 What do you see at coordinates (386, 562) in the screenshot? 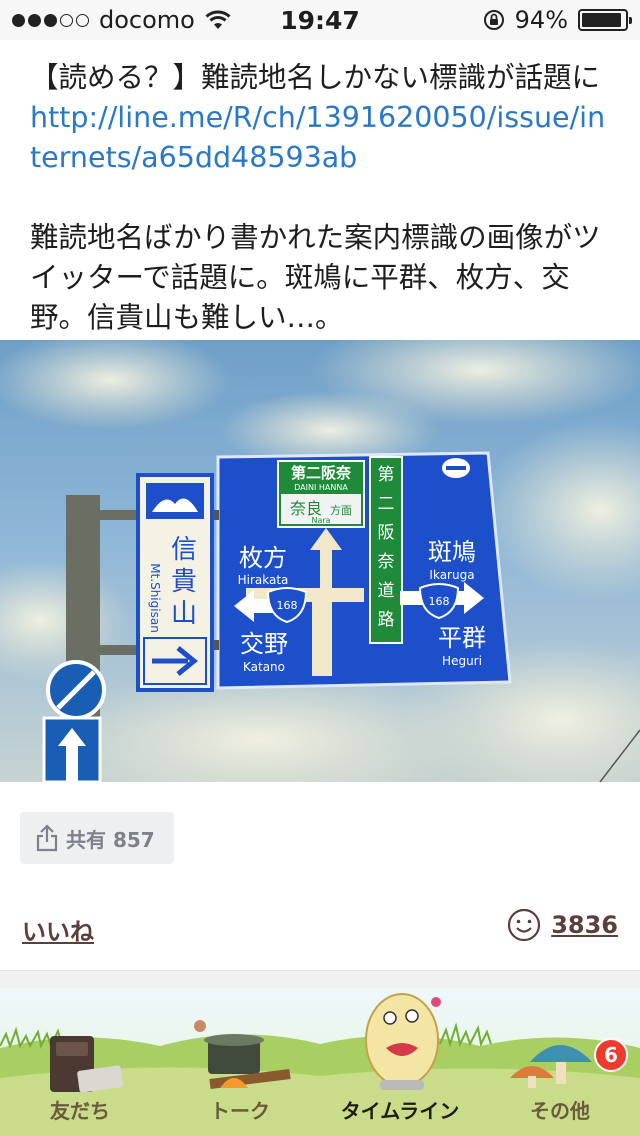
I see `vertical-route-char: 奈` at bounding box center [386, 562].